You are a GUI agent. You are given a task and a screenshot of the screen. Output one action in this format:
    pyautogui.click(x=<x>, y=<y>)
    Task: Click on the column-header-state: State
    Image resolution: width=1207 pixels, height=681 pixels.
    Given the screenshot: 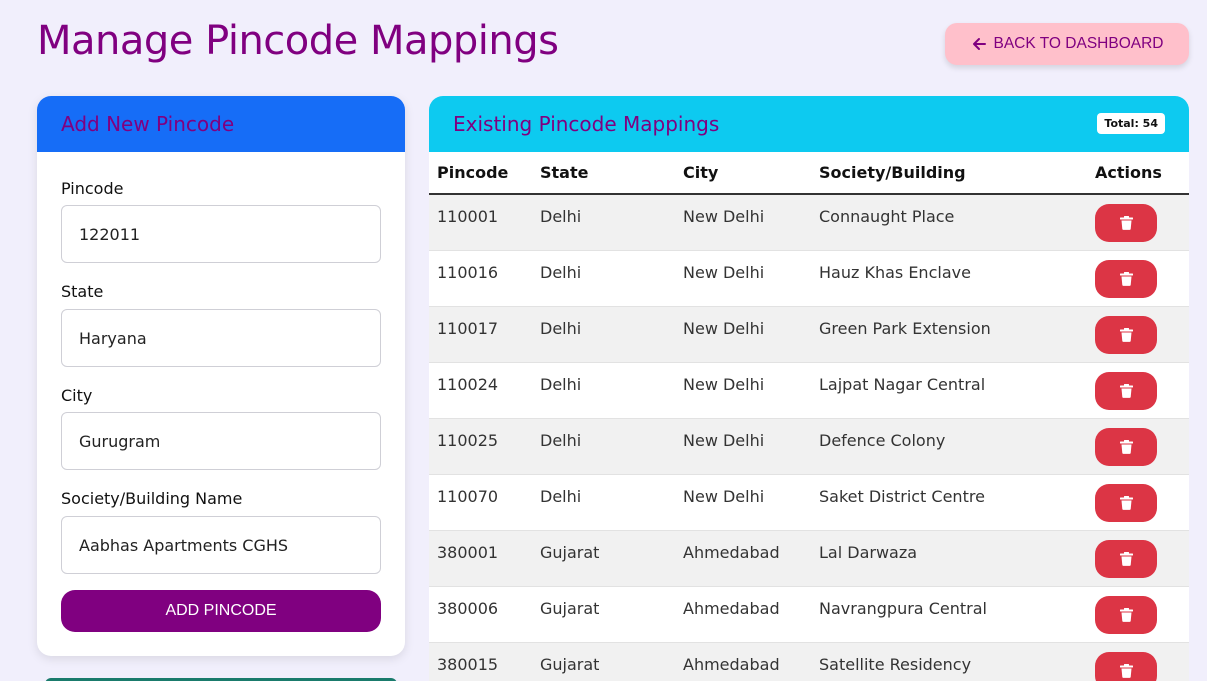 What is the action you would take?
    pyautogui.click(x=603, y=173)
    